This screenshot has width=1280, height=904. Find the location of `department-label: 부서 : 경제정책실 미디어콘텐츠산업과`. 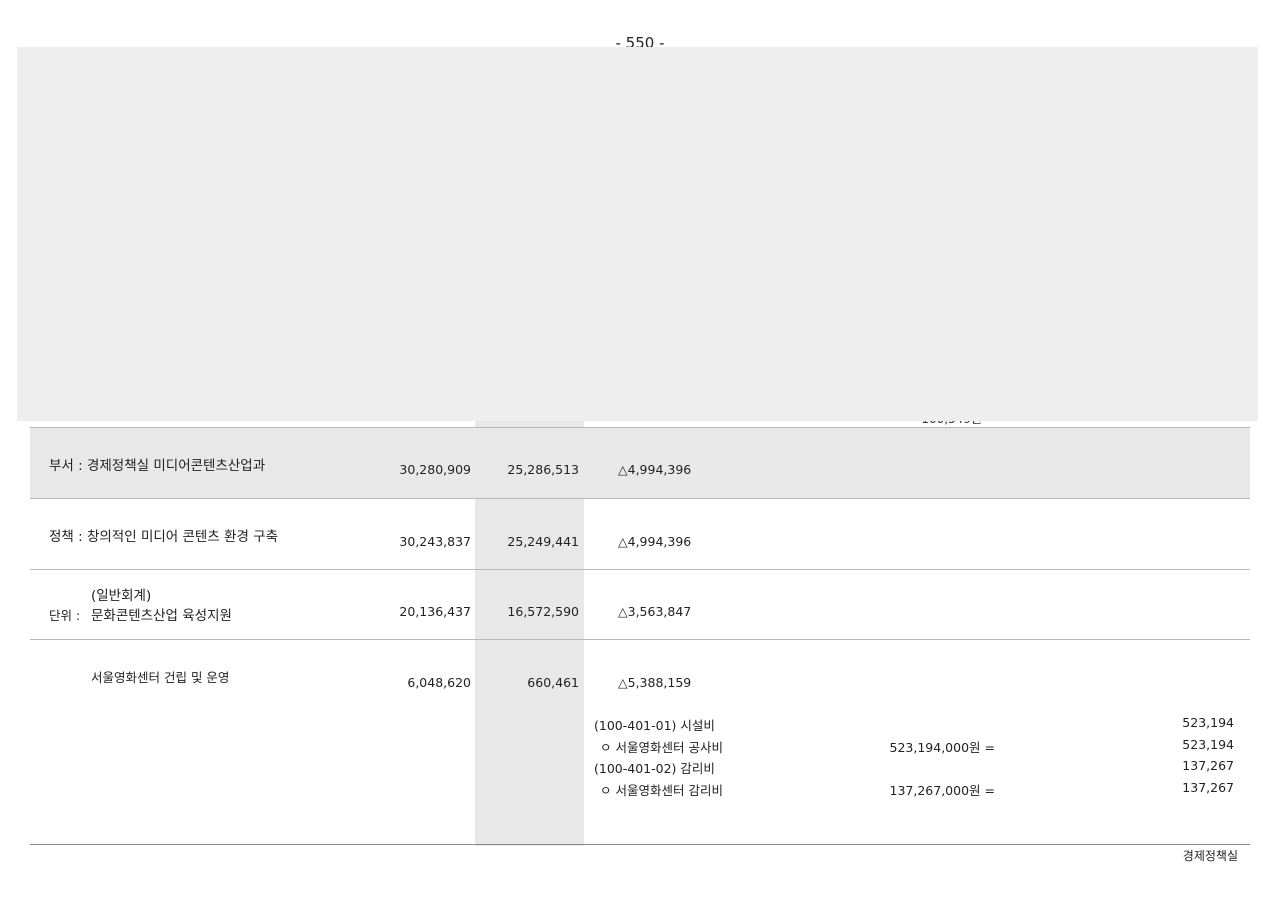

department-label: 부서 : 경제정책실 미디어콘텐츠산업과 is located at coordinates (157, 466).